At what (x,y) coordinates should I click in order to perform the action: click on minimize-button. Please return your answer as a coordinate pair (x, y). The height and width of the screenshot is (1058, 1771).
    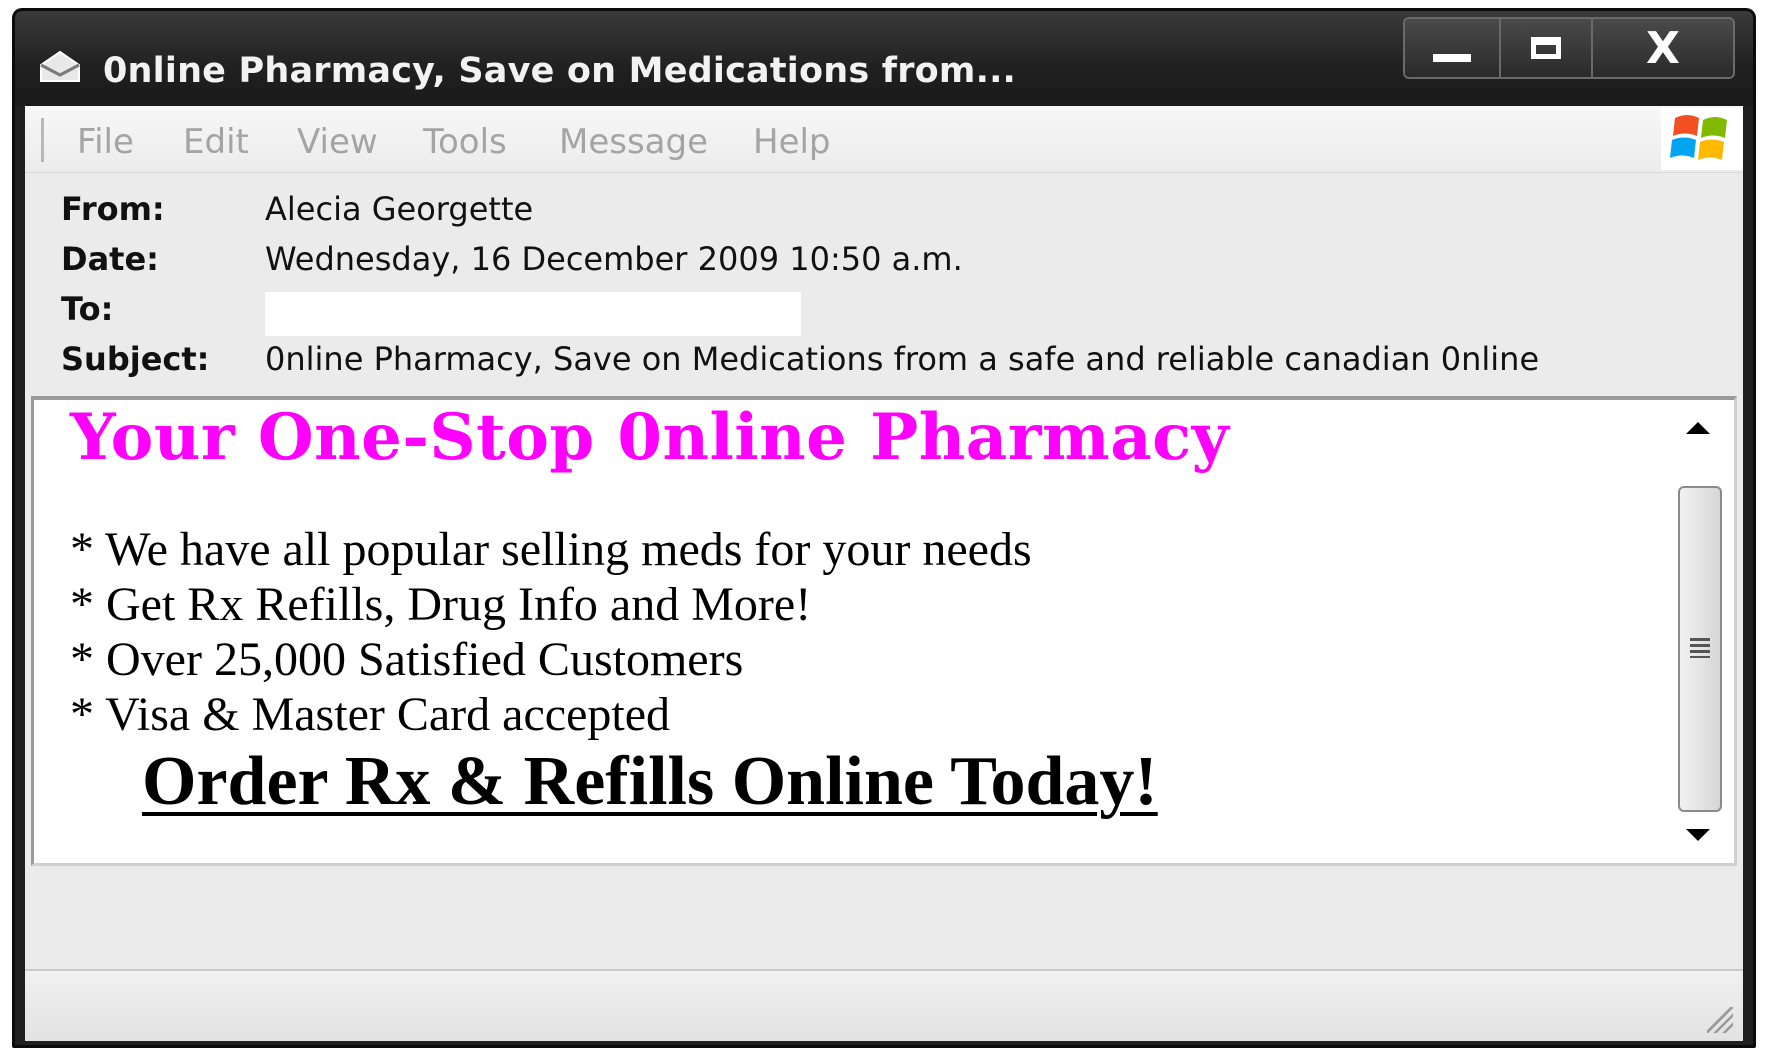
    Looking at the image, I should click on (1453, 48).